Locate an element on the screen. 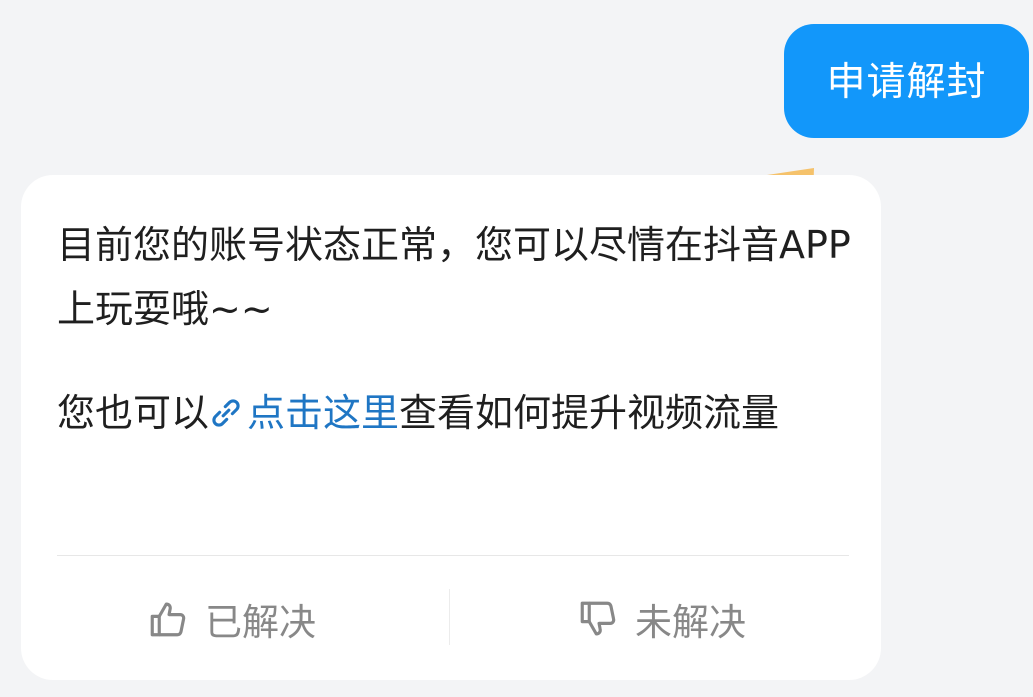  feedback-separator is located at coordinates (449, 617).